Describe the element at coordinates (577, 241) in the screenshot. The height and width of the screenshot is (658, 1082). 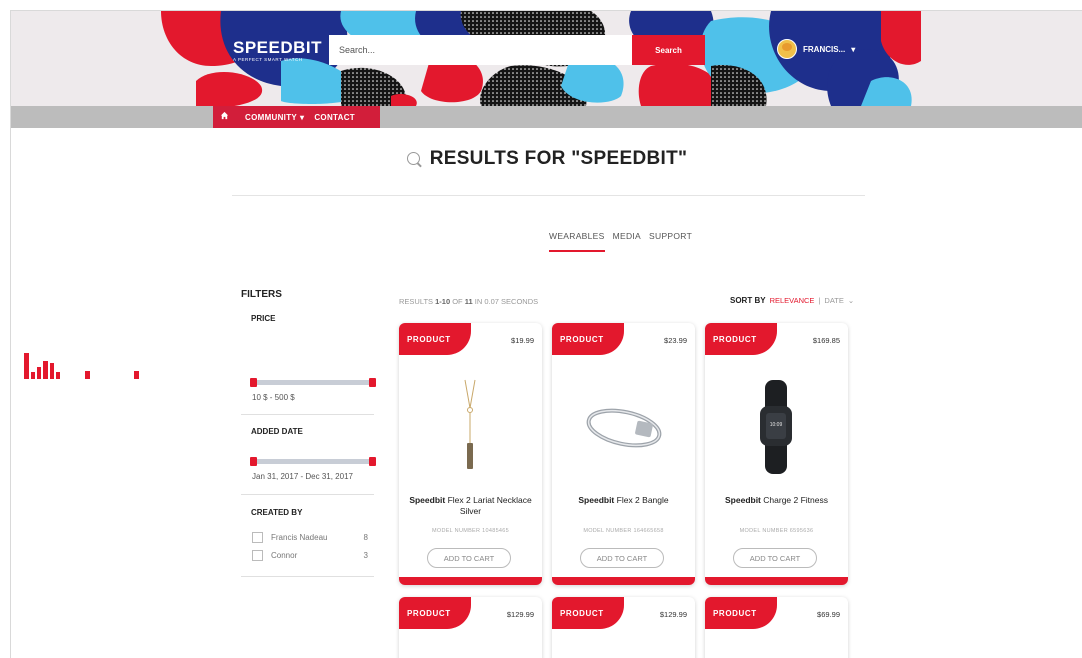
I see `tab-wearables: WEARABLES` at that location.